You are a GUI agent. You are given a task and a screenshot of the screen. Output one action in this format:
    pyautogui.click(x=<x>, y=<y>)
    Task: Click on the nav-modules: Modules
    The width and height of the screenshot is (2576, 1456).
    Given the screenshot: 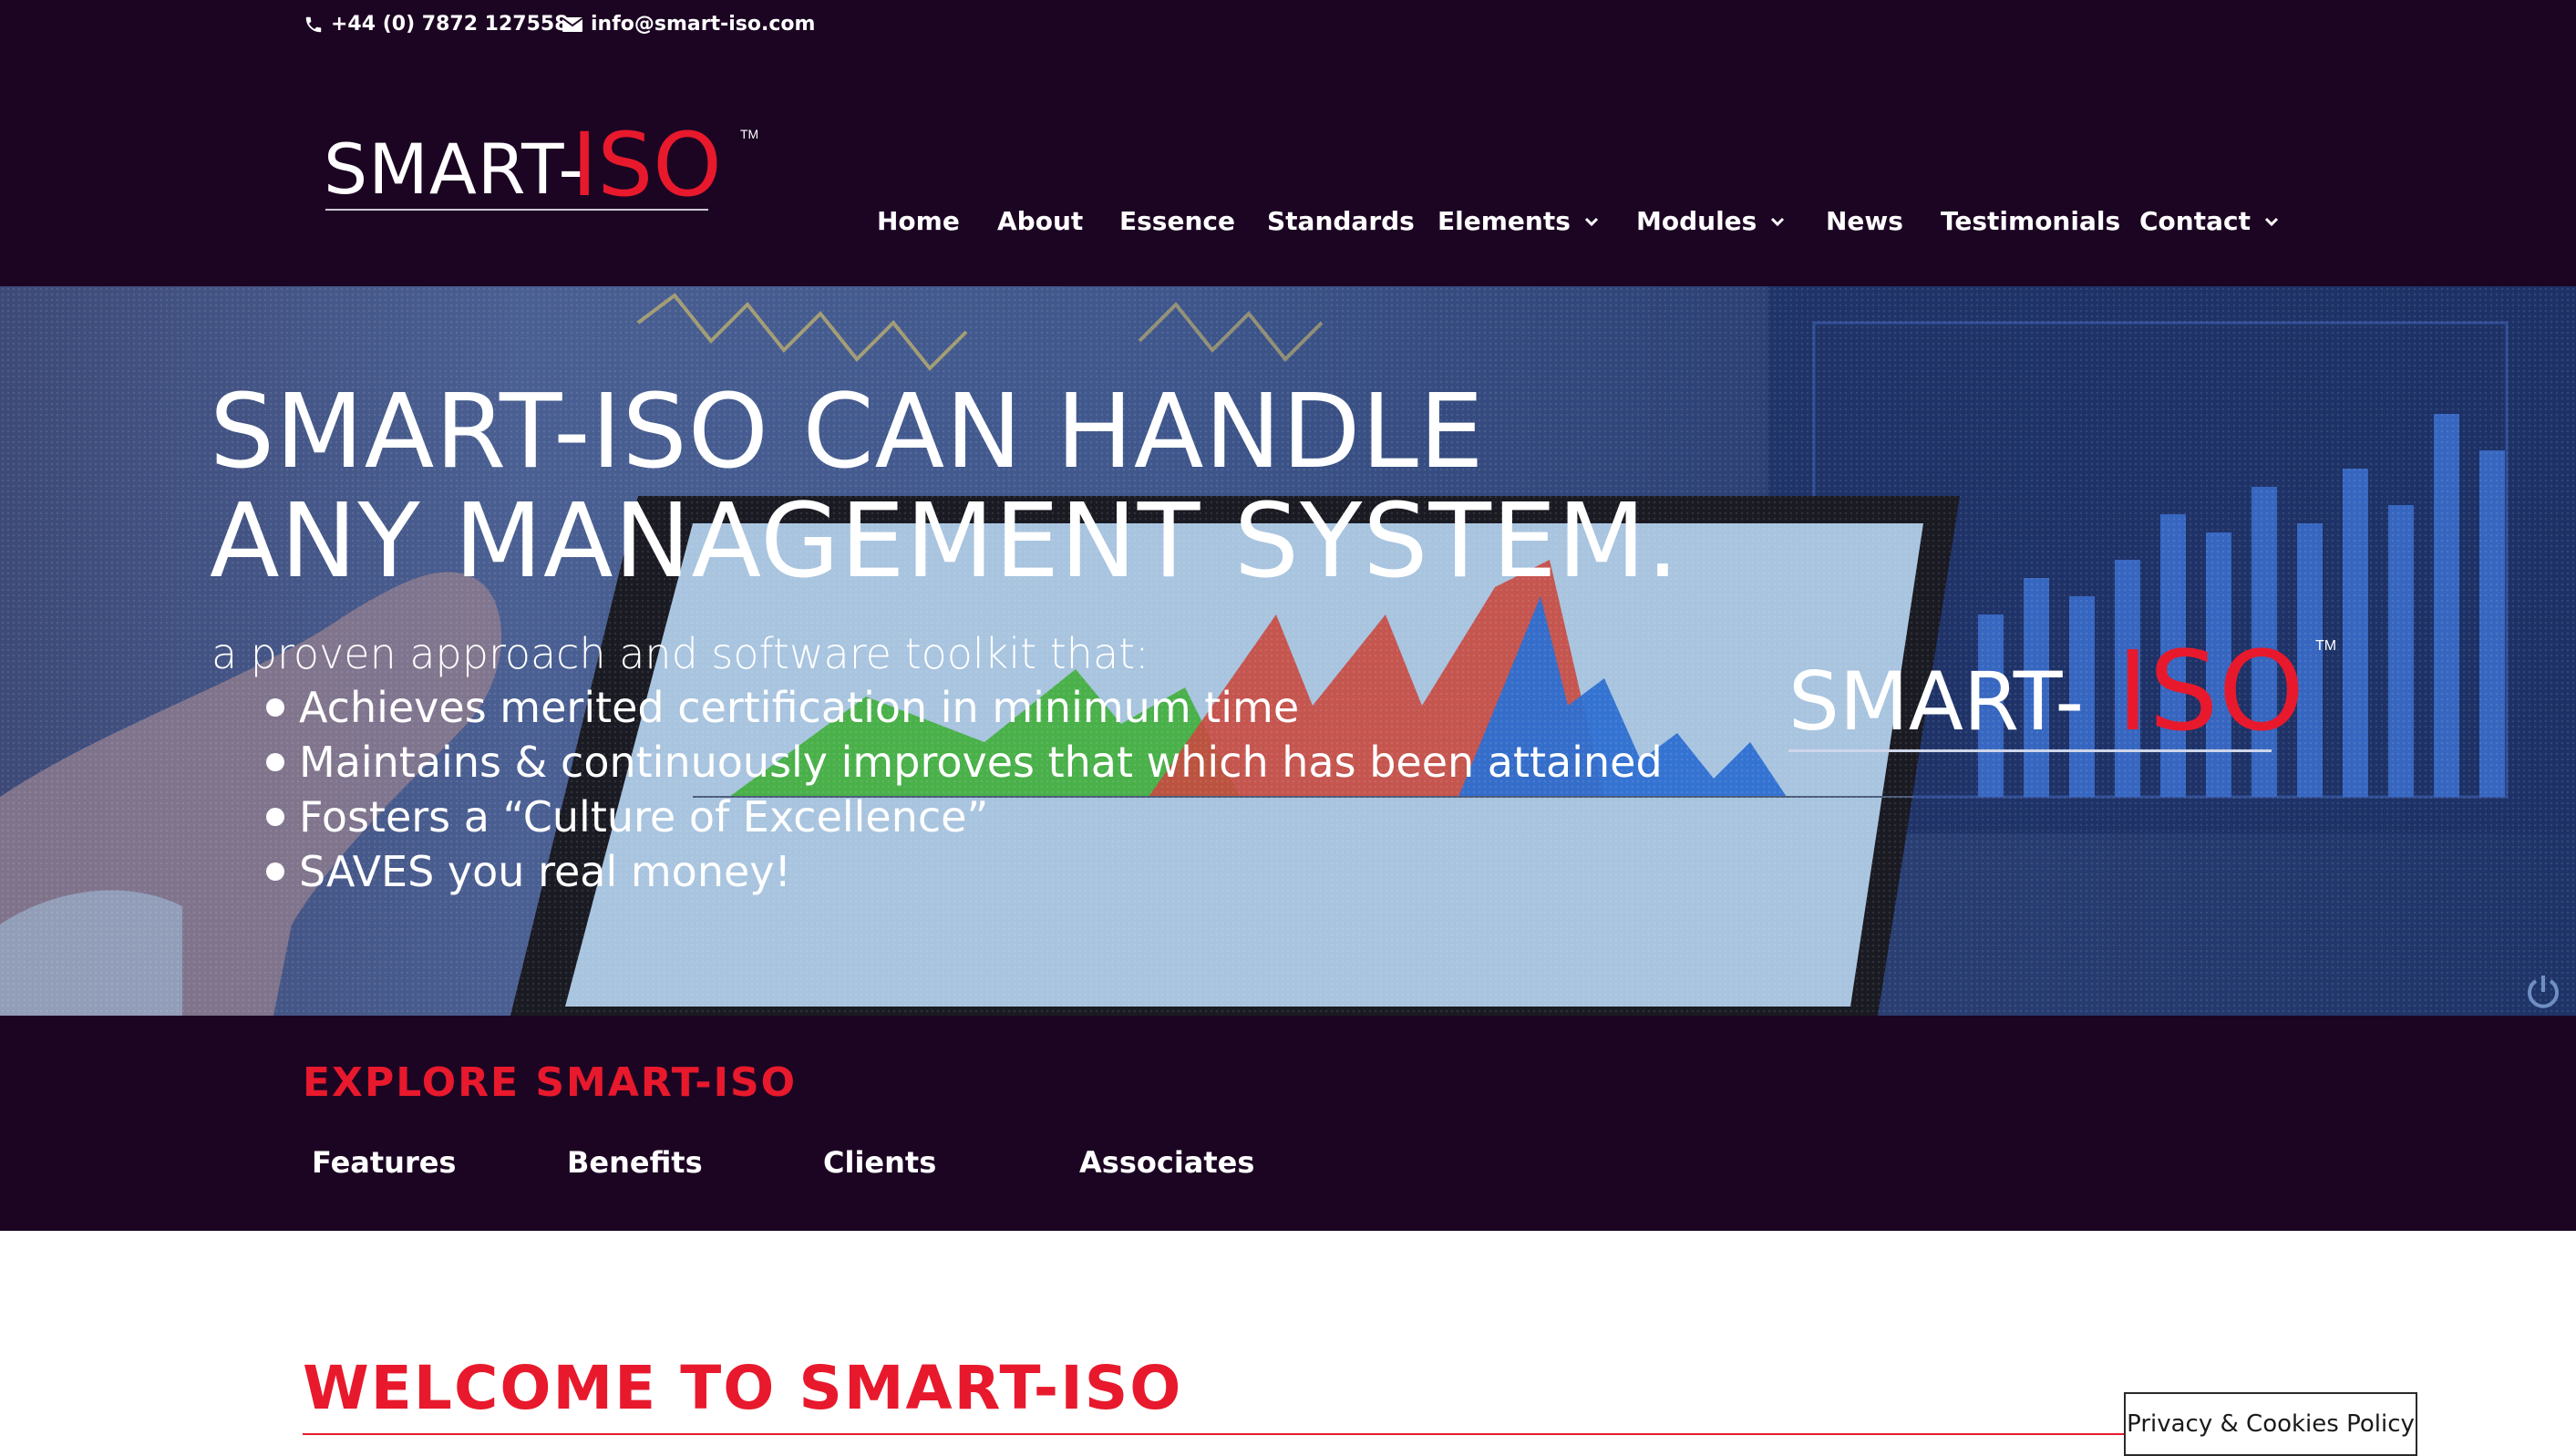 What is the action you would take?
    pyautogui.click(x=1711, y=221)
    